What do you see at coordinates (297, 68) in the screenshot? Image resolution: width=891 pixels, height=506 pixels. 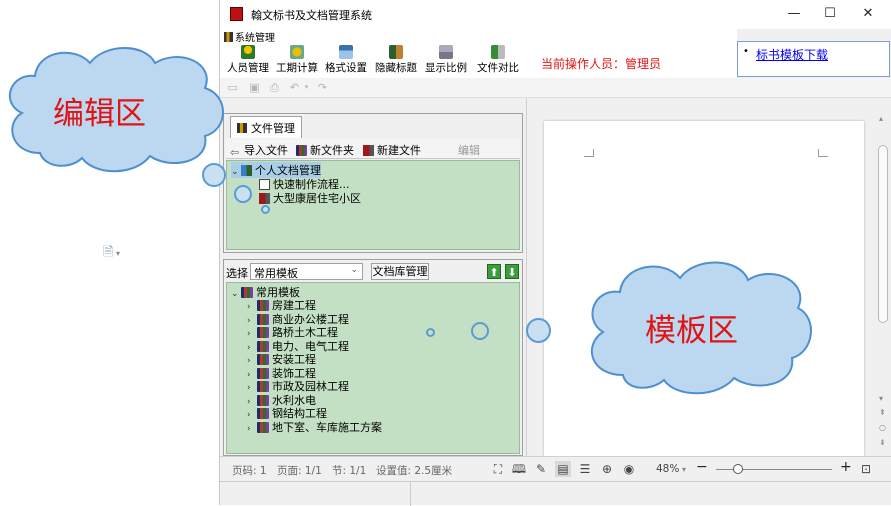 I see `schedule-label: 工期计算` at bounding box center [297, 68].